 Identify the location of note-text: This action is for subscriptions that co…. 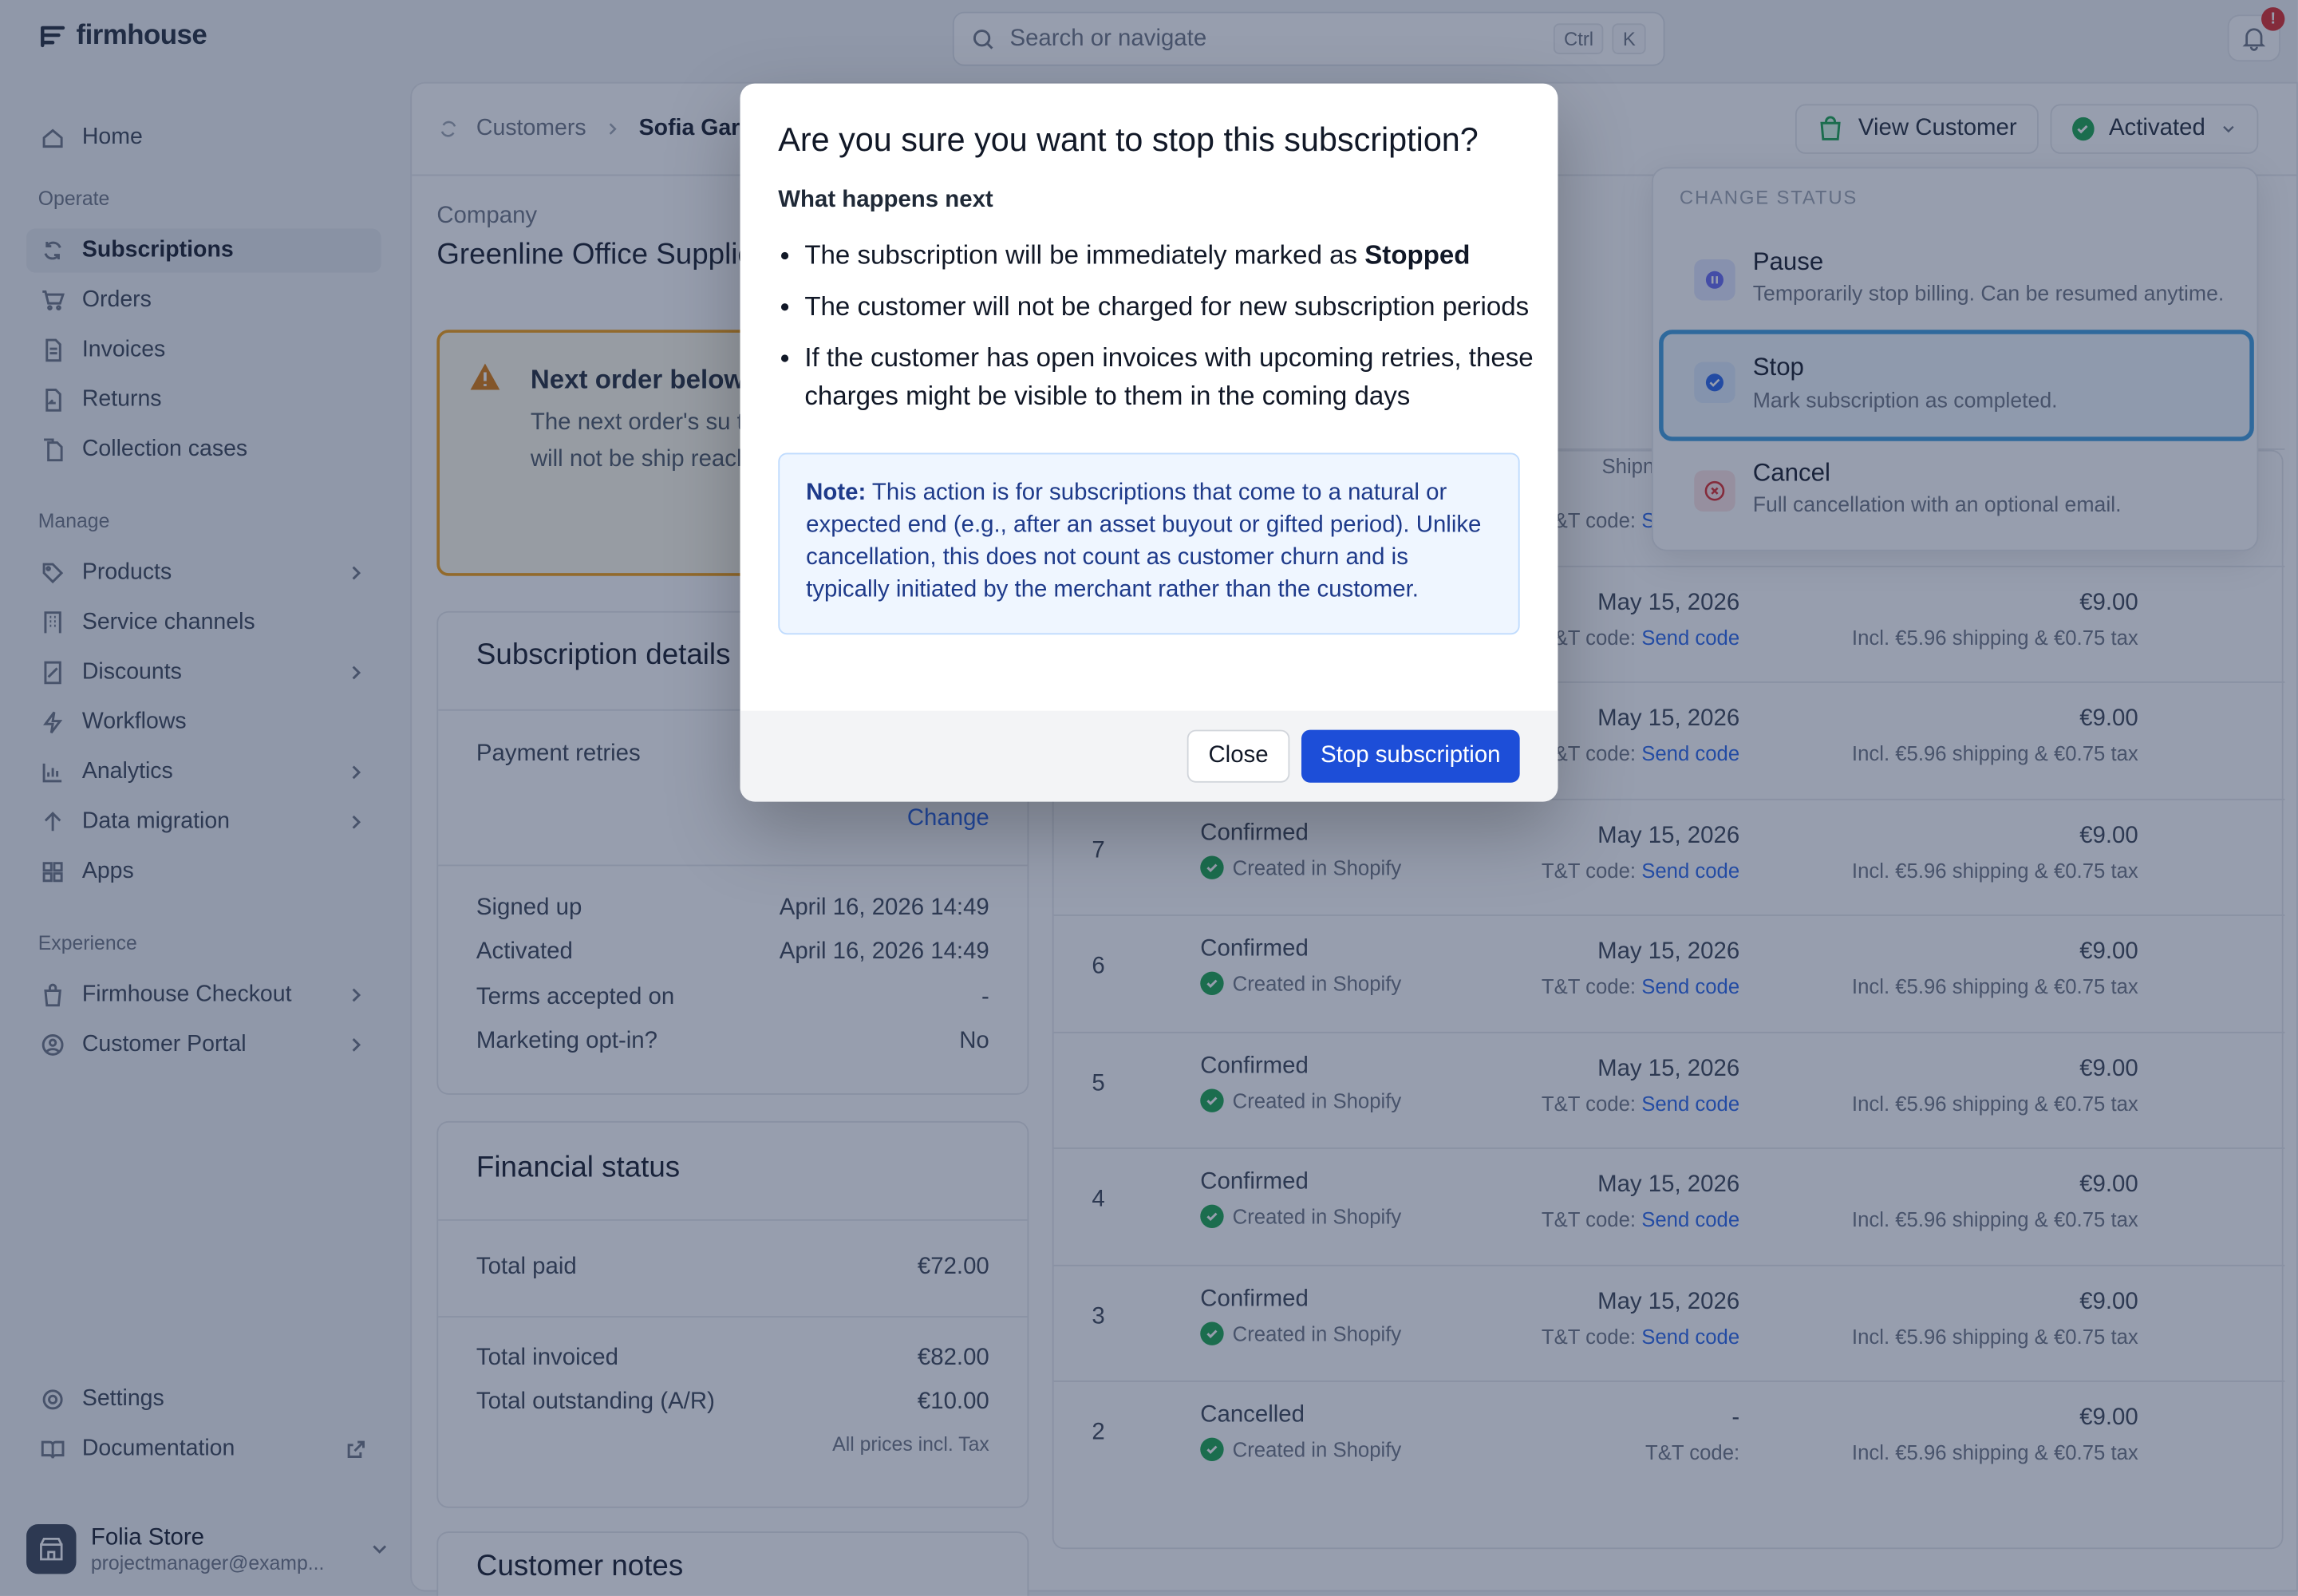
(1144, 541).